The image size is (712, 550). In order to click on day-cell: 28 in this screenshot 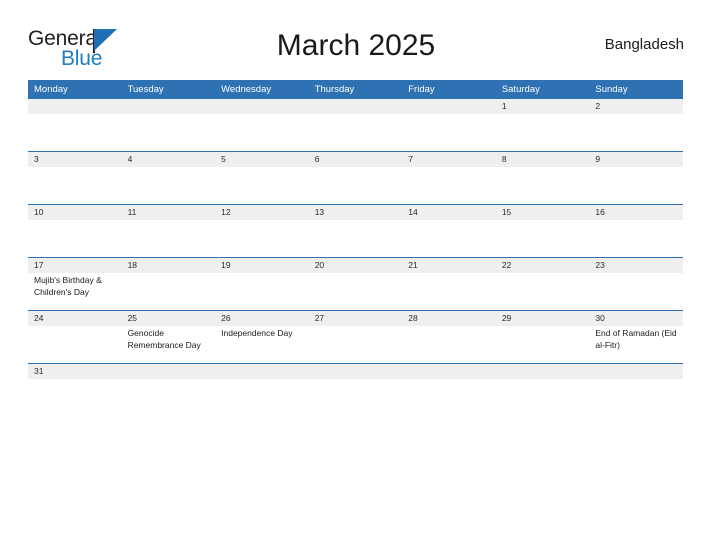, I will do `click(449, 337)`.